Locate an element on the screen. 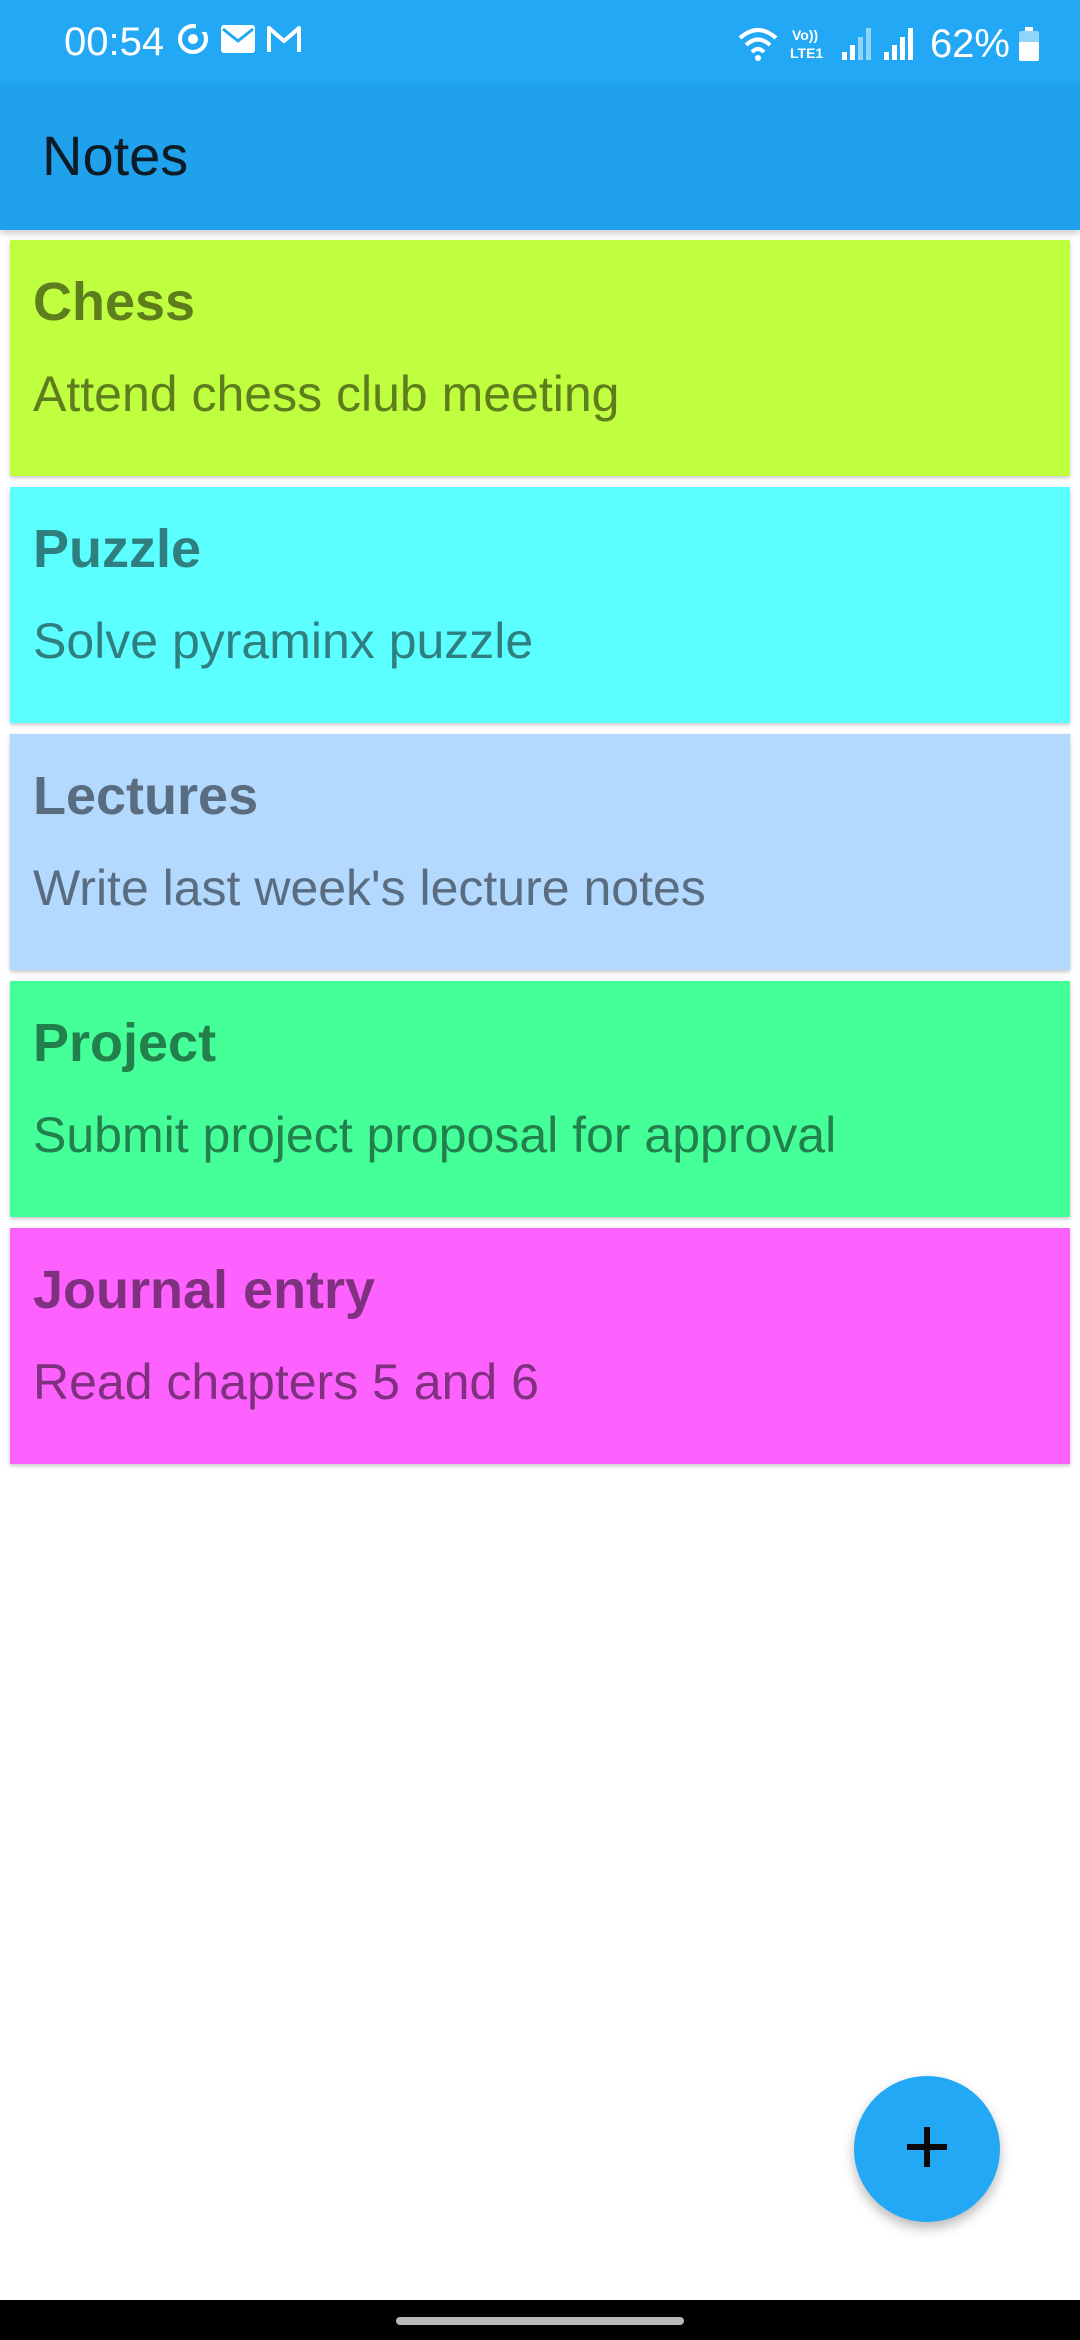  volte-lte-icon: Vo)) LTE1 is located at coordinates (810, 44).